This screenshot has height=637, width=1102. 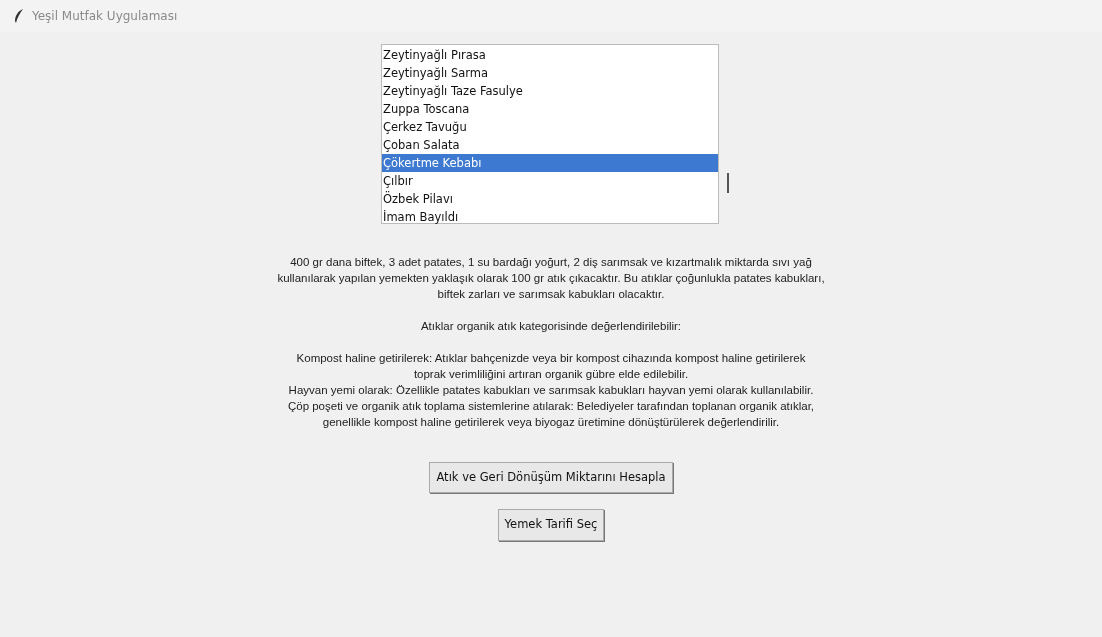 I want to click on recipe-item: Zuppa Toscana, so click(x=550, y=109).